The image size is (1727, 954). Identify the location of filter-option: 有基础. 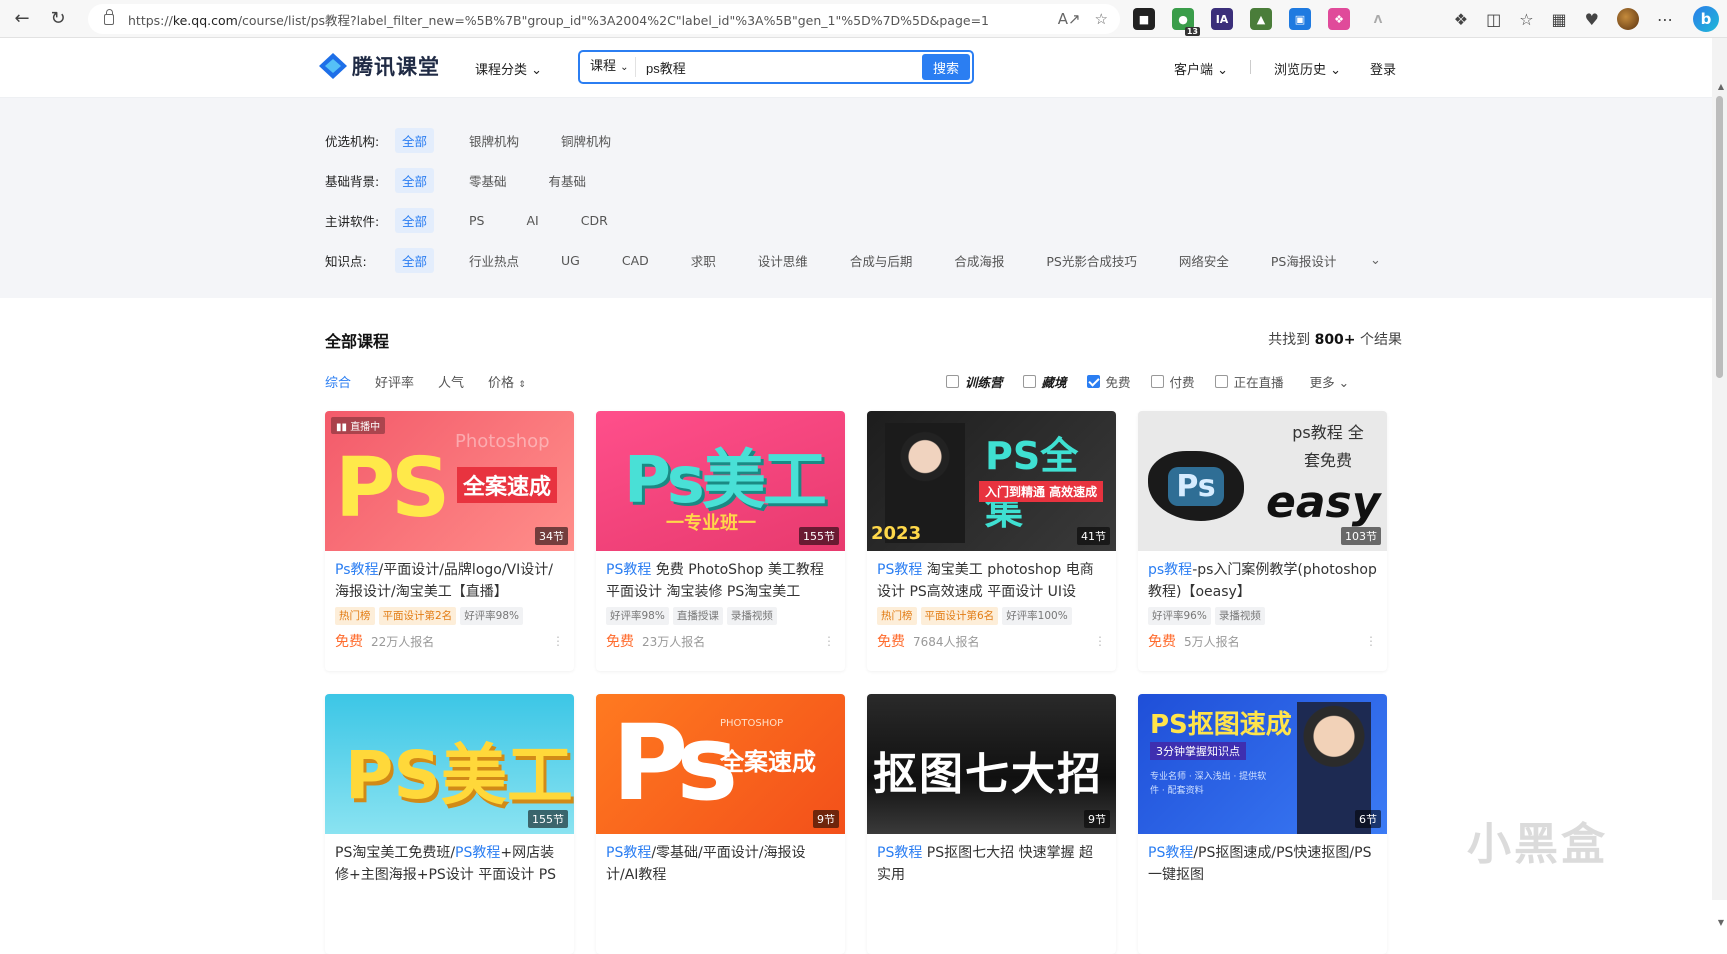
(568, 180).